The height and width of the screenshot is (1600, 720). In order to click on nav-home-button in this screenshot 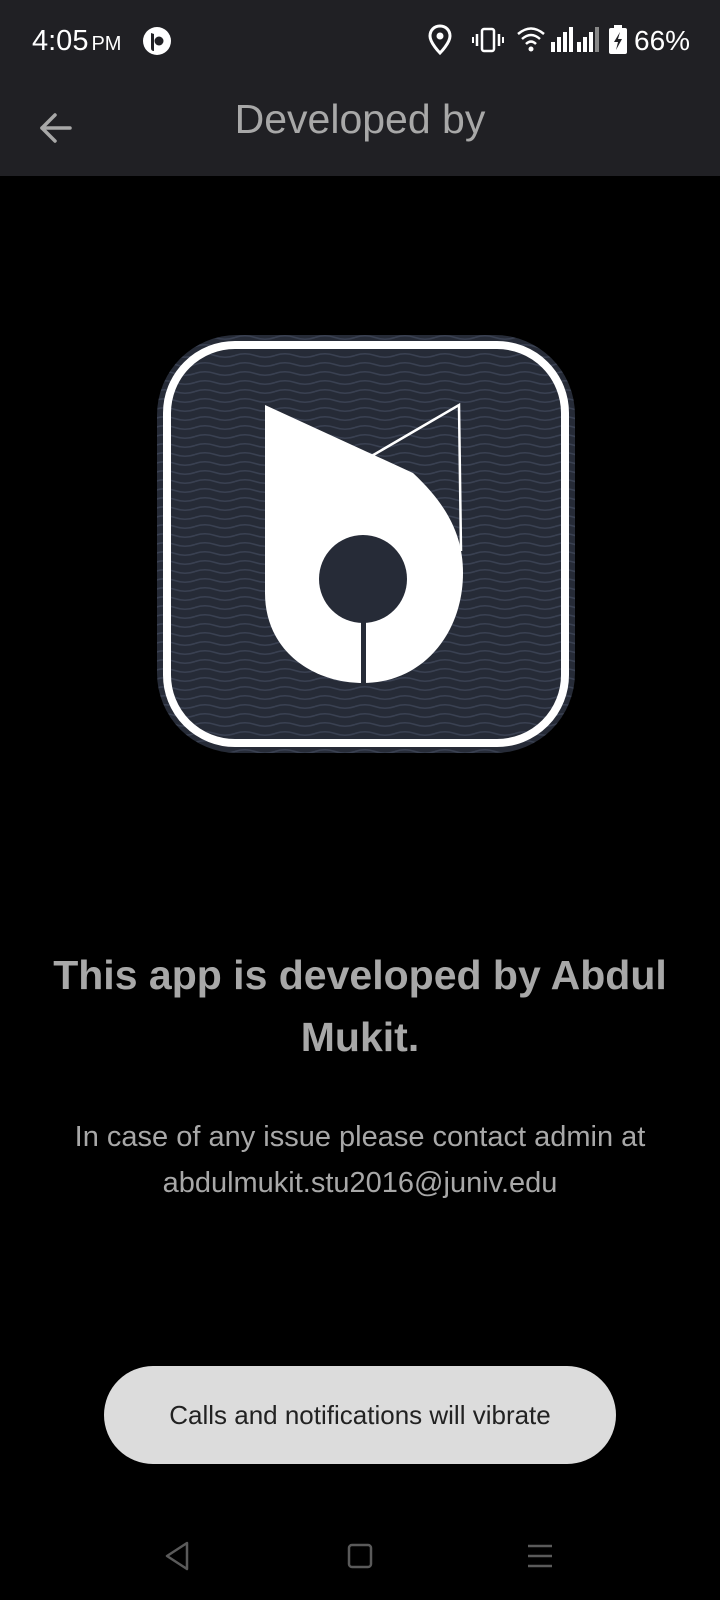, I will do `click(360, 1556)`.